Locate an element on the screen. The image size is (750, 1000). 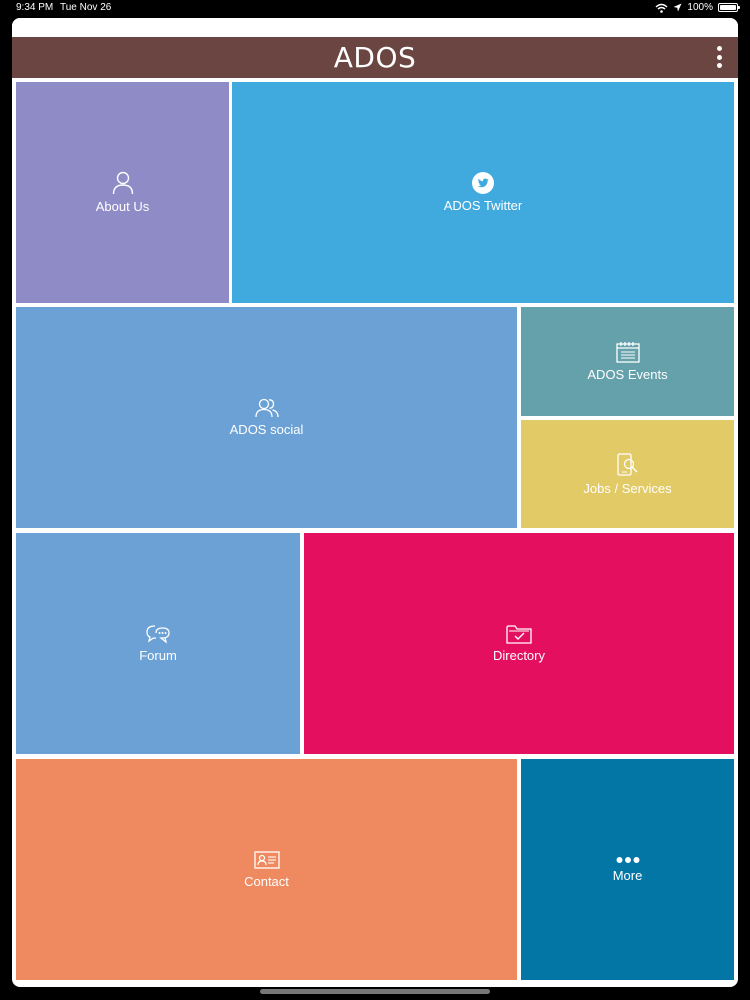
status-bar: 9:34 PM Tue Nov 26 100% is located at coordinates (375, 9).